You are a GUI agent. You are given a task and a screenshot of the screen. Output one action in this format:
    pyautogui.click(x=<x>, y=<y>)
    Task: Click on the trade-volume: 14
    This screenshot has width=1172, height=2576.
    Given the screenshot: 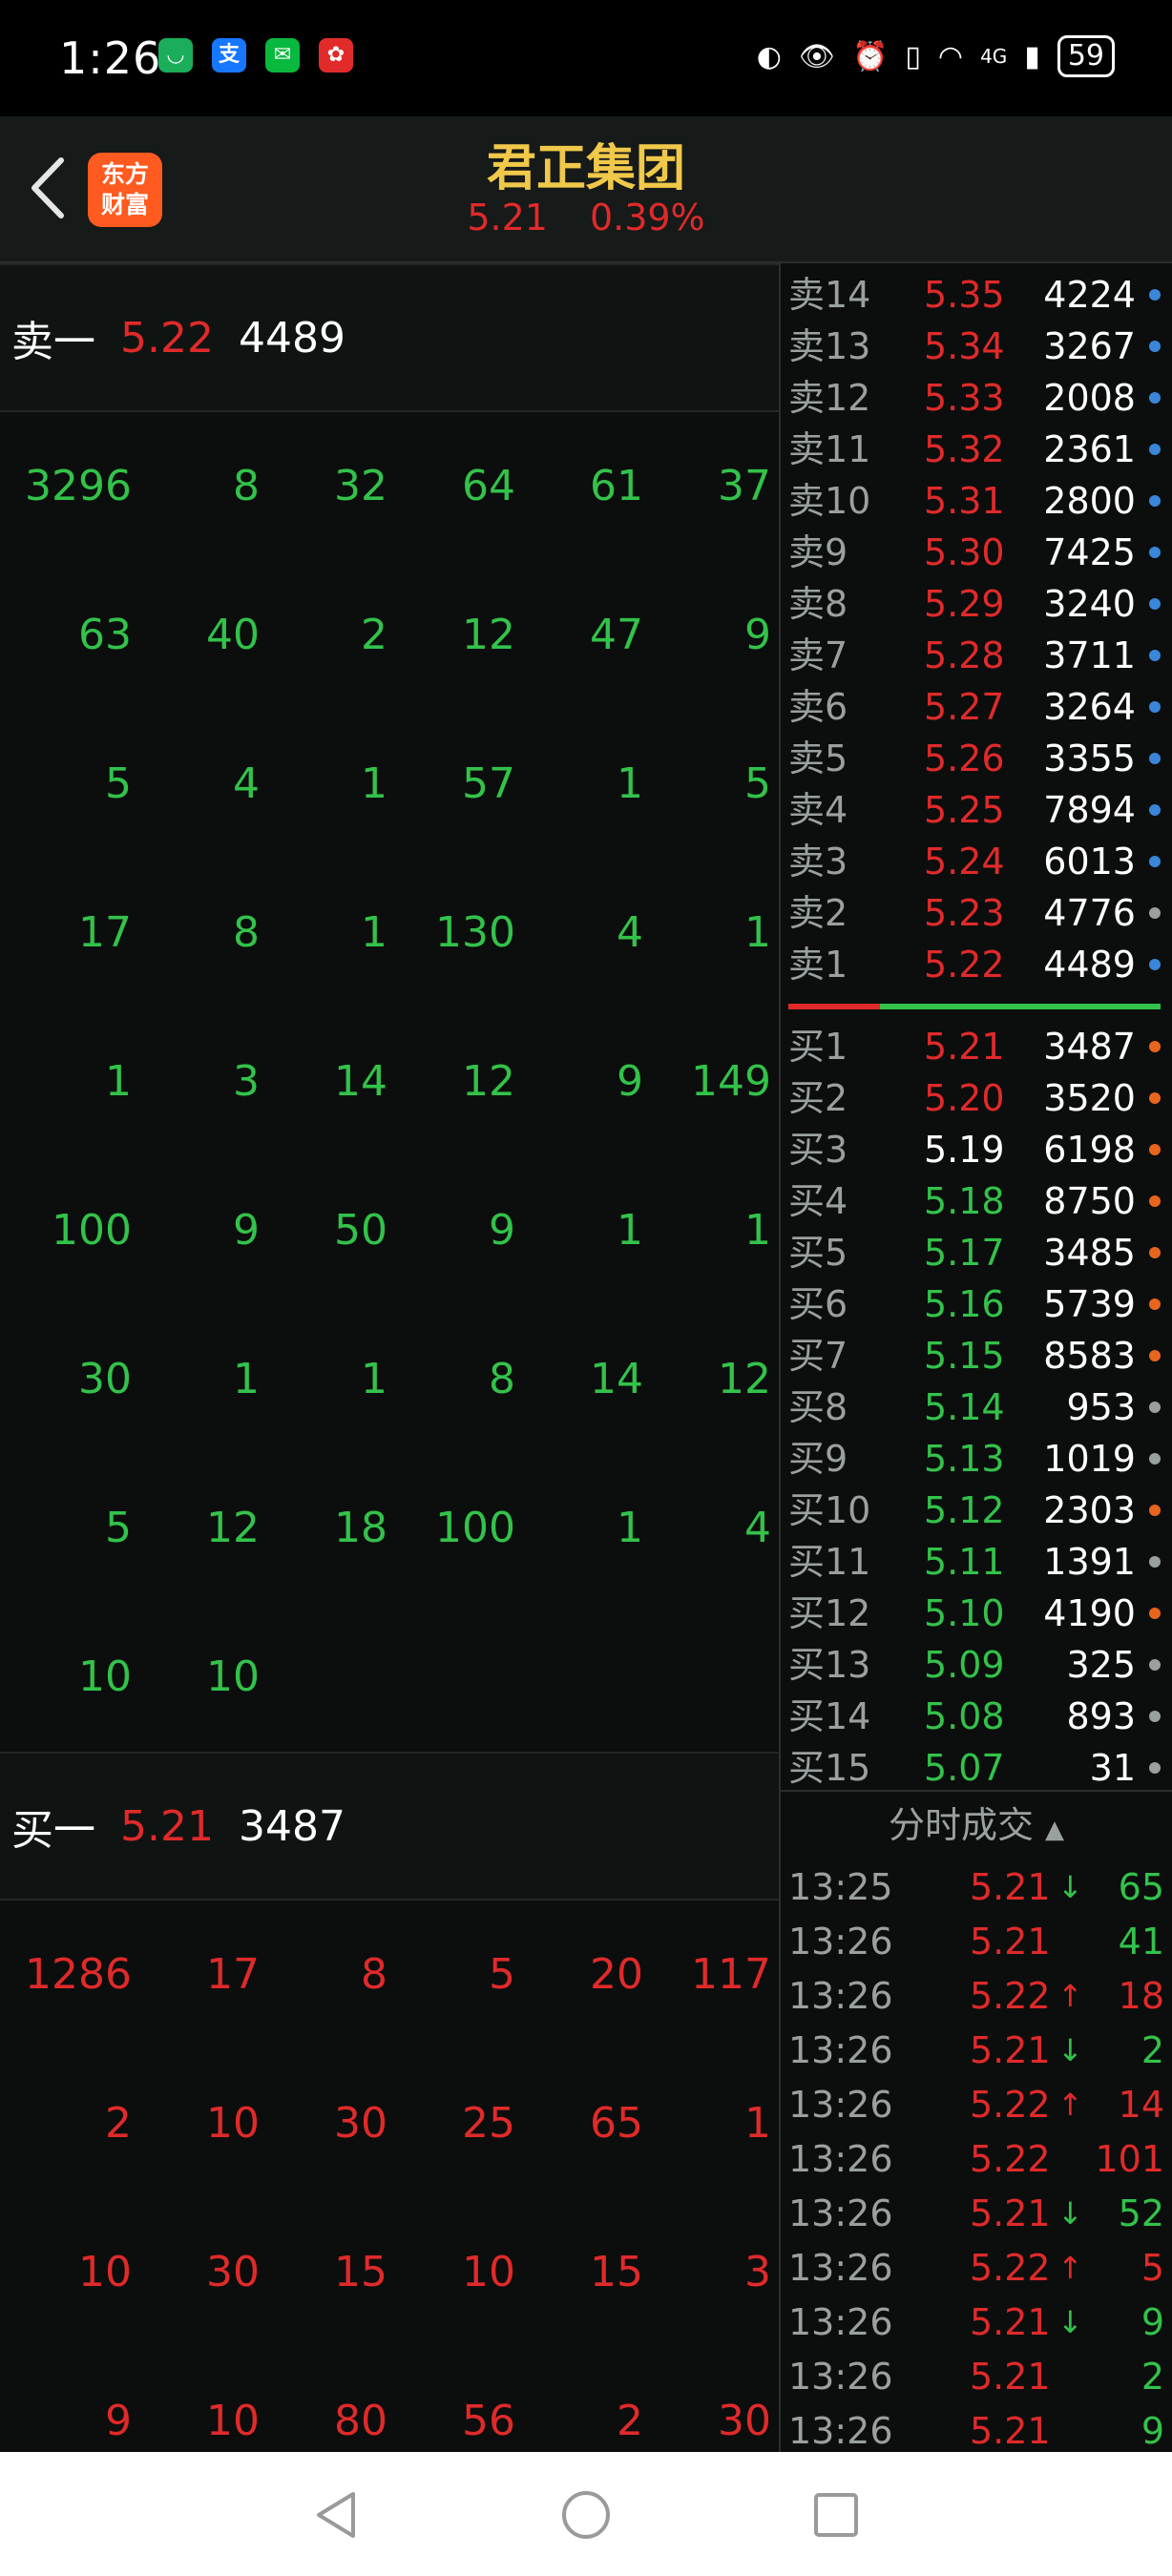 What is the action you would take?
    pyautogui.click(x=1141, y=2105)
    